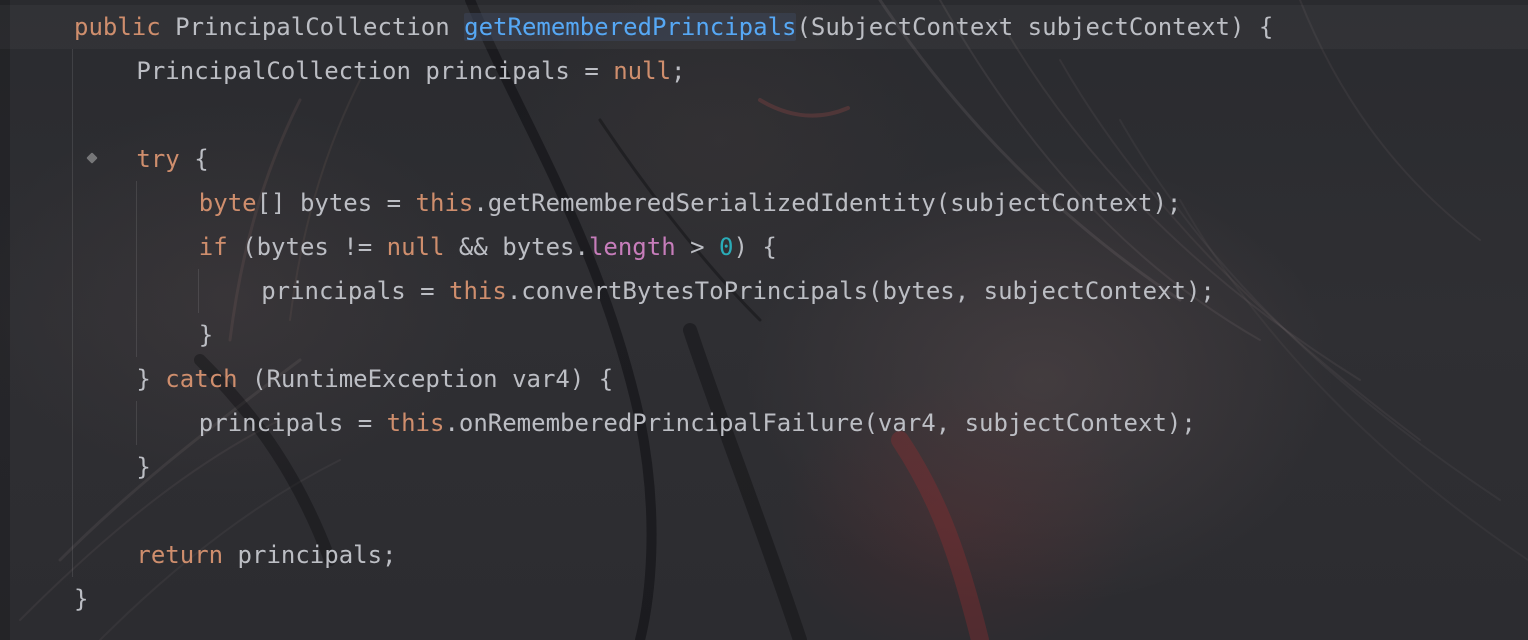 The image size is (1528, 640). I want to click on code-keyword: catch, so click(201, 379).